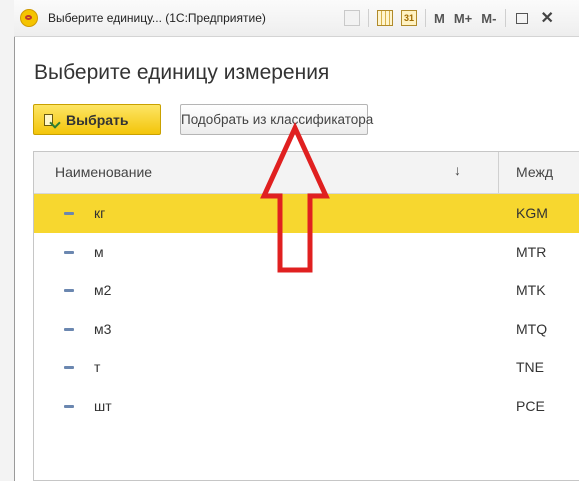 The image size is (579, 481). What do you see at coordinates (352, 18) in the screenshot?
I see `favorite-icon` at bounding box center [352, 18].